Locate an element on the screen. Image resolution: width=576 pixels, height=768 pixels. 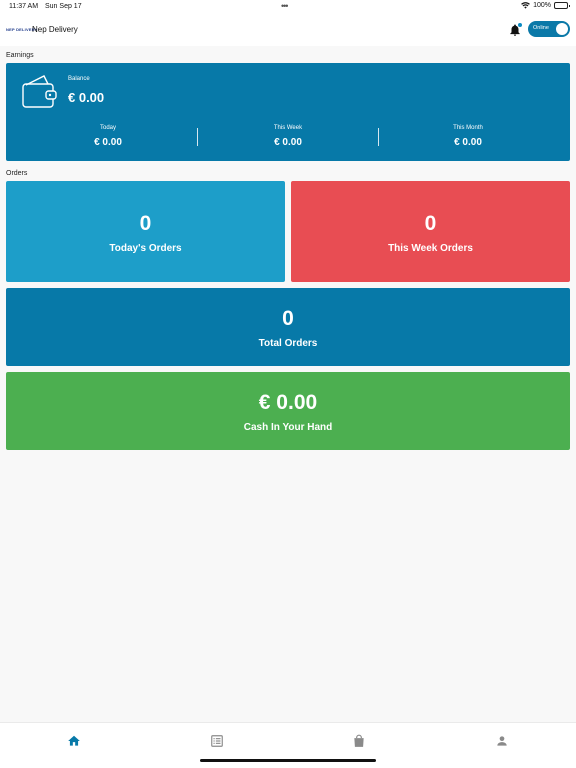
stat-month-value: € 0.00 is located at coordinates (468, 142).